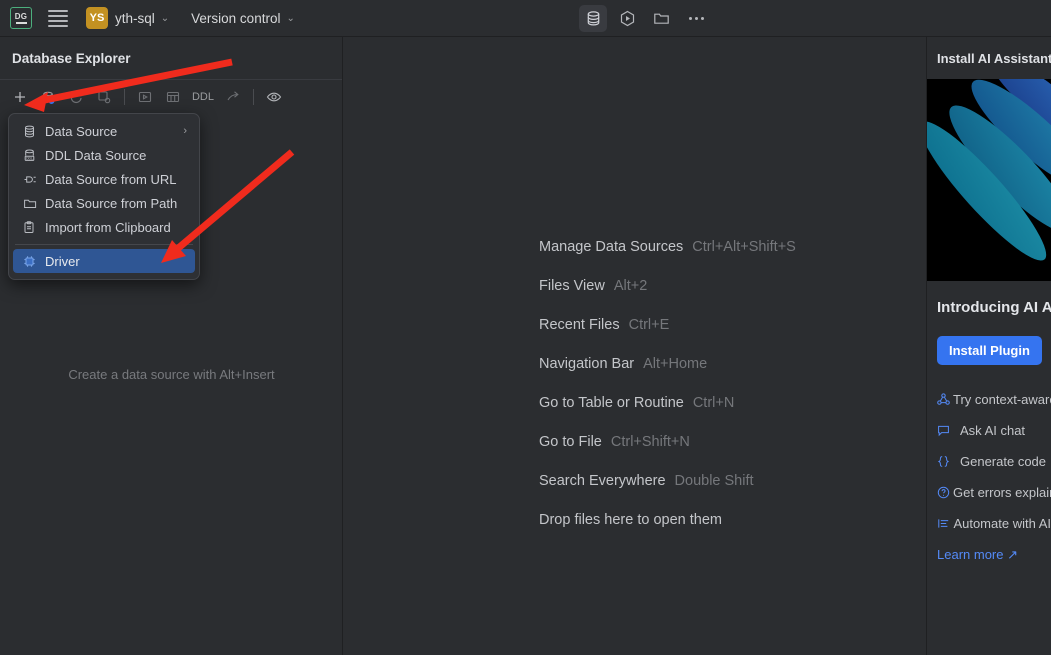 The height and width of the screenshot is (655, 1051). What do you see at coordinates (1002, 399) in the screenshot?
I see `feature-label: Try context-aware AI` at bounding box center [1002, 399].